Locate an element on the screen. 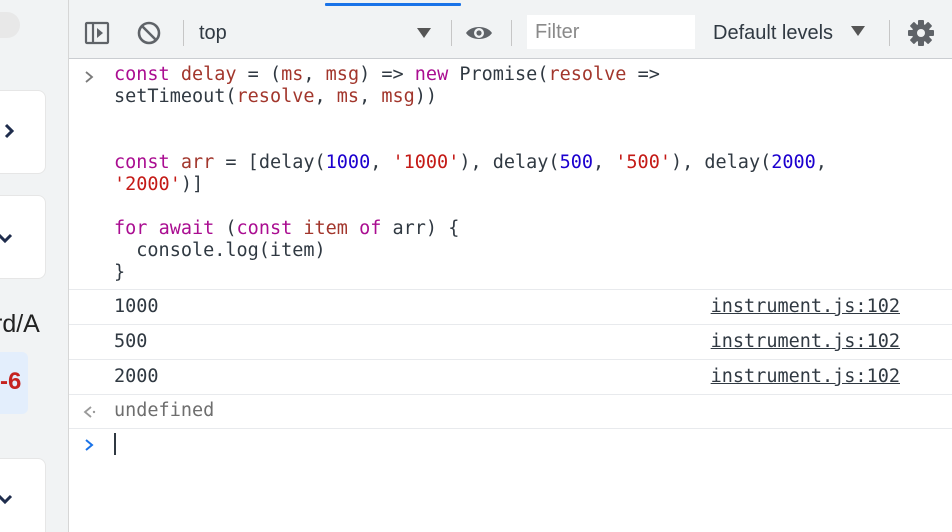 This screenshot has height=532, width=952. filter-input is located at coordinates (611, 32).